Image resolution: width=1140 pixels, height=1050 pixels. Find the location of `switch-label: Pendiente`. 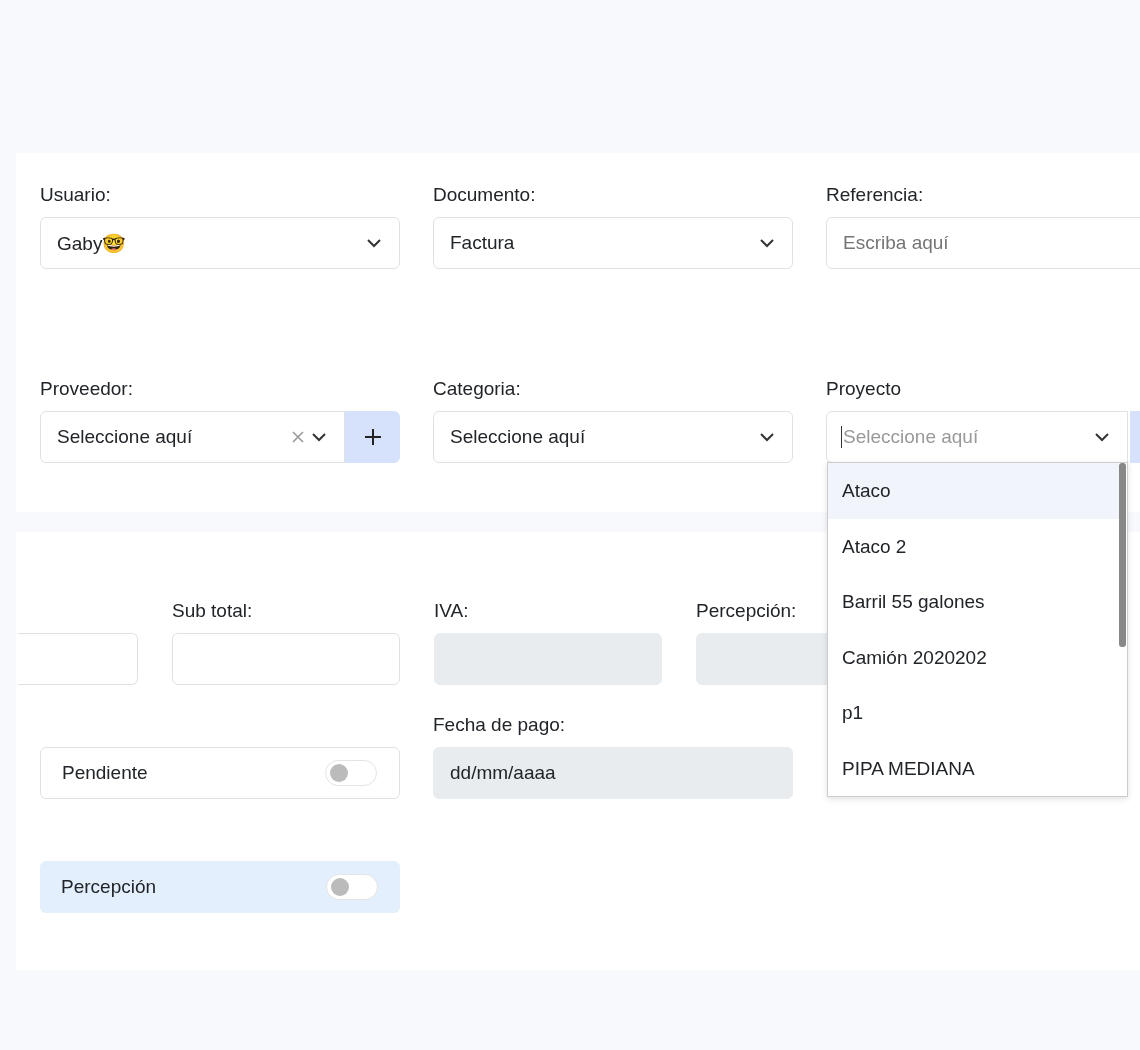

switch-label: Pendiente is located at coordinates (105, 773).